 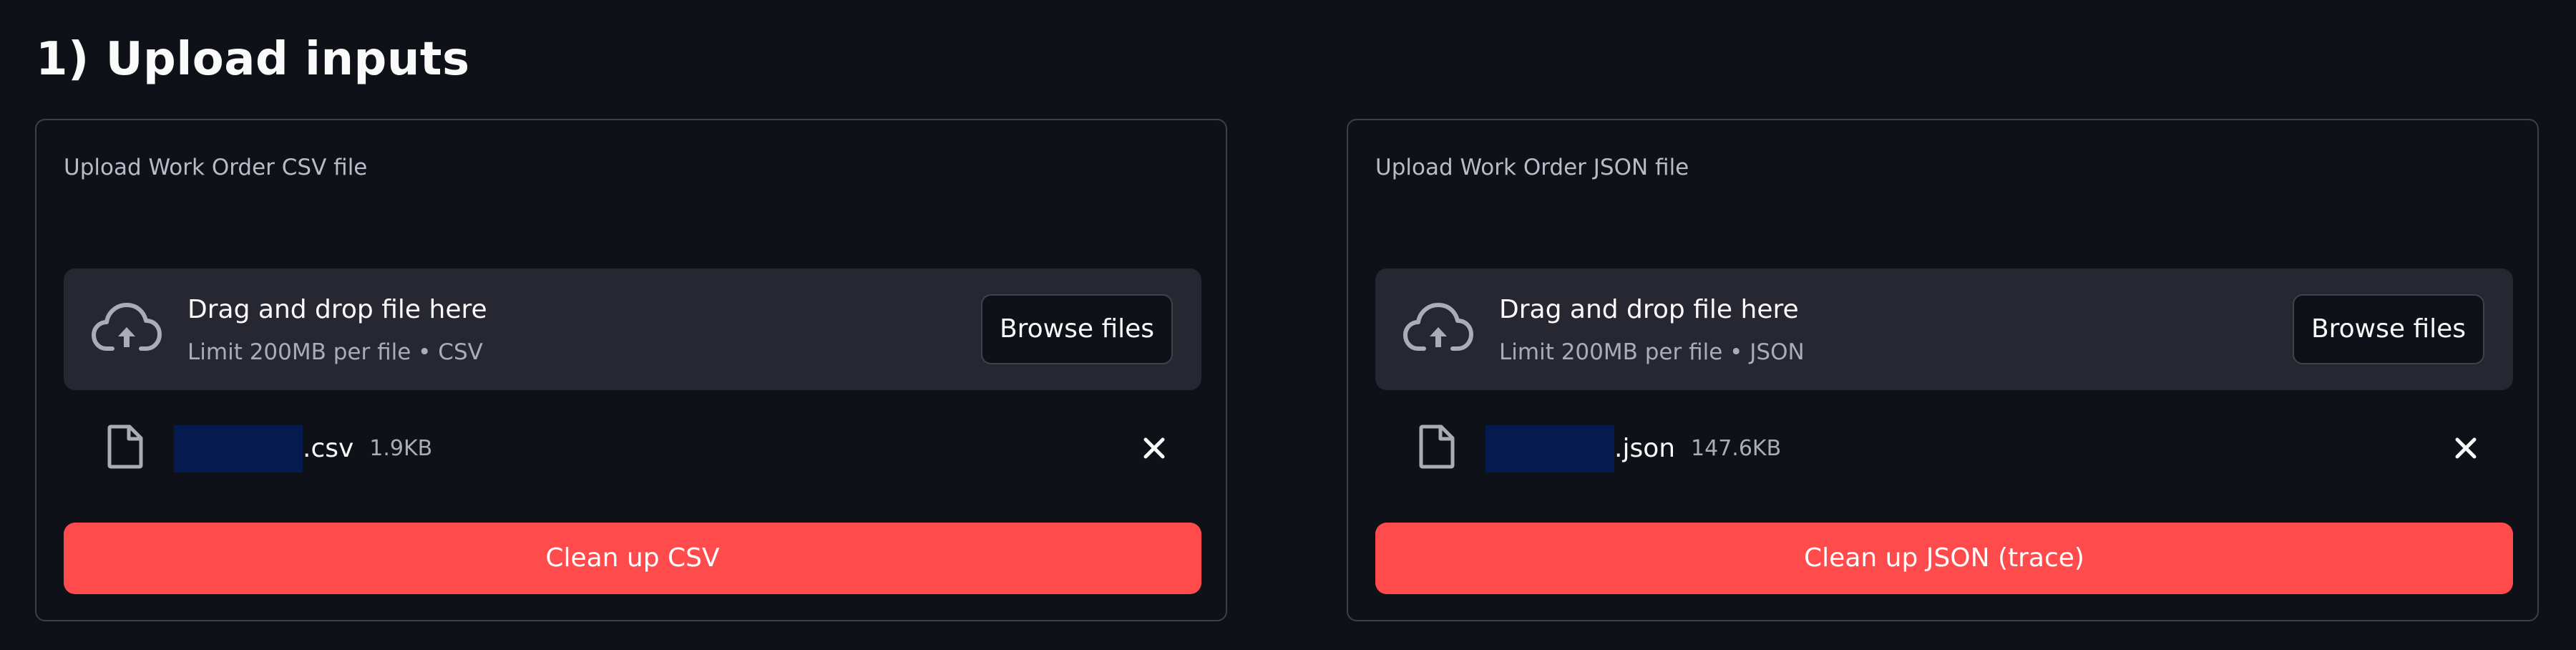 I want to click on csv-browse-files-button: Browse files, so click(x=1077, y=329).